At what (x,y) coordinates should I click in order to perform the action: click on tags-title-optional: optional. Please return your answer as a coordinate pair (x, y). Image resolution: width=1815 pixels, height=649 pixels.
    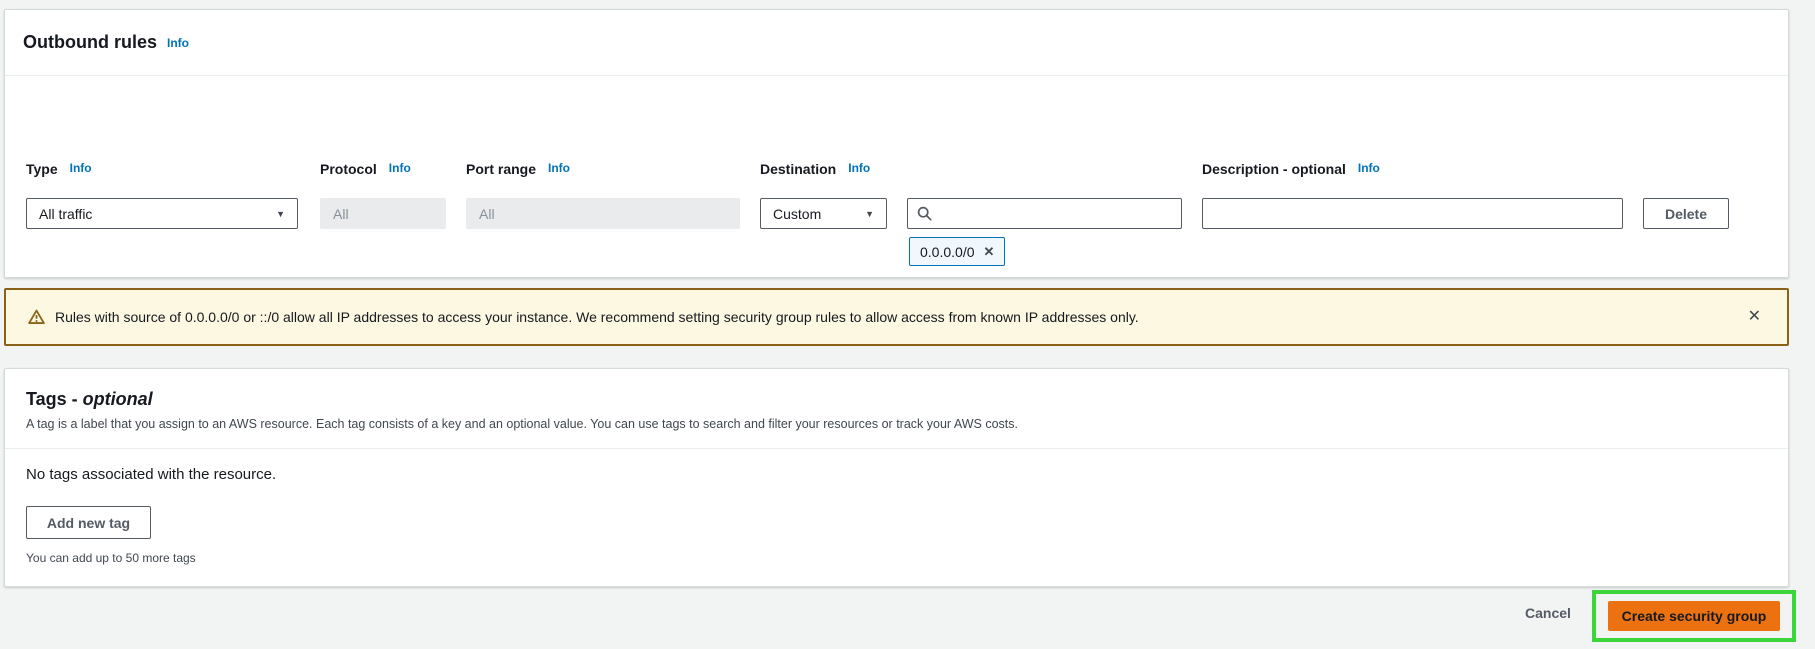
    Looking at the image, I should click on (117, 399).